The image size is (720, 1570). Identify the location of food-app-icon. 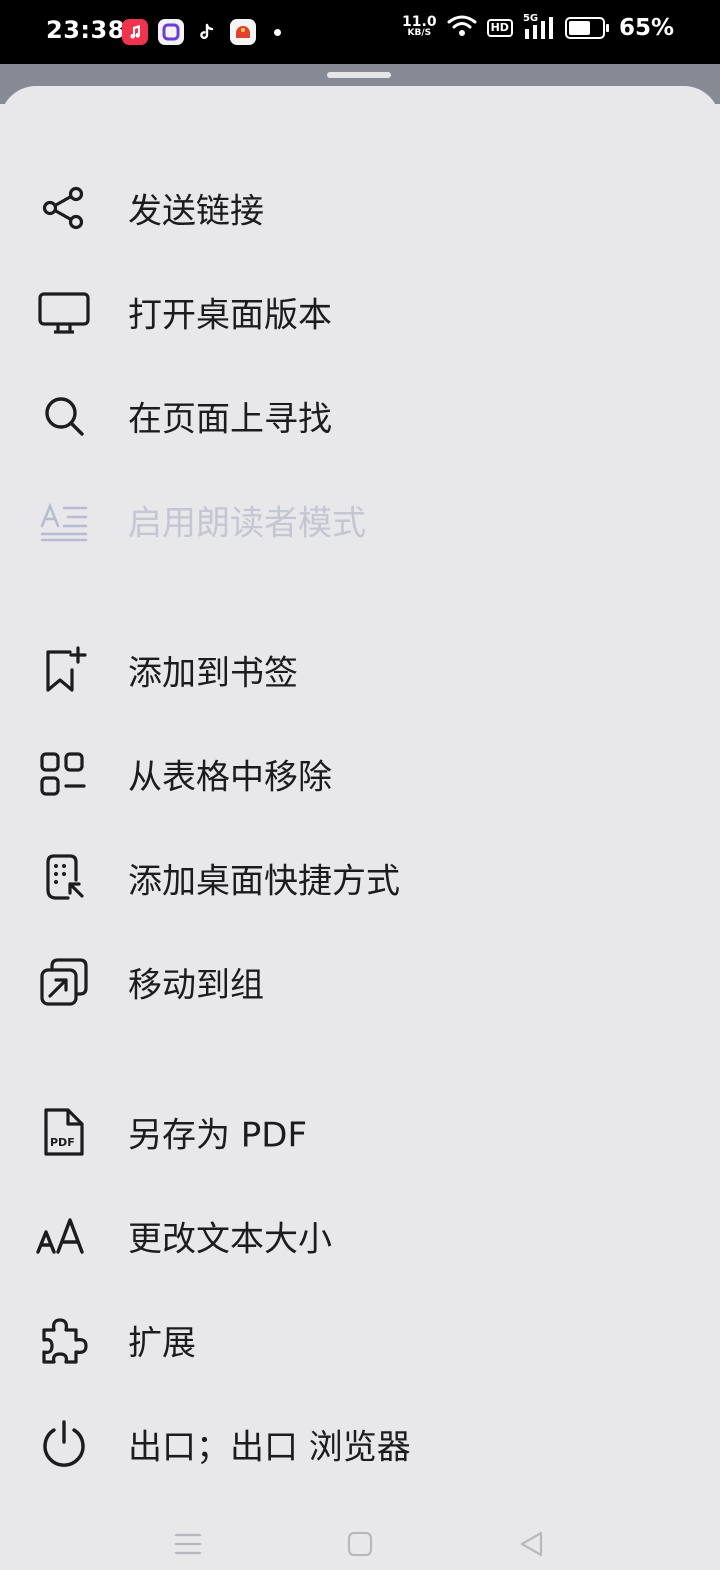
(243, 32).